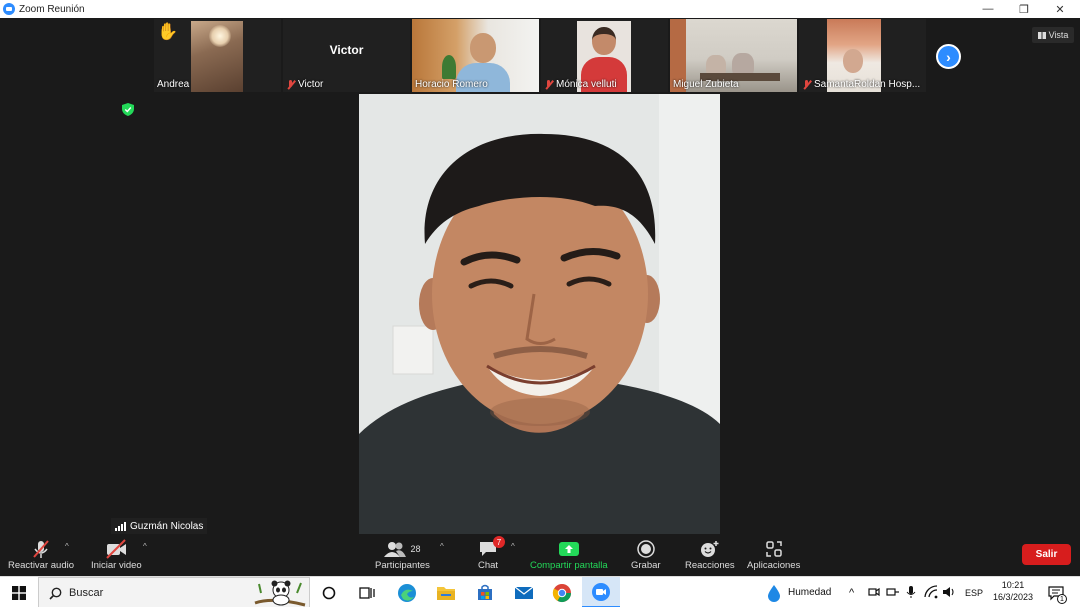 The height and width of the screenshot is (607, 1080). Describe the element at coordinates (488, 565) in the screenshot. I see `chat-label: Chat` at that location.